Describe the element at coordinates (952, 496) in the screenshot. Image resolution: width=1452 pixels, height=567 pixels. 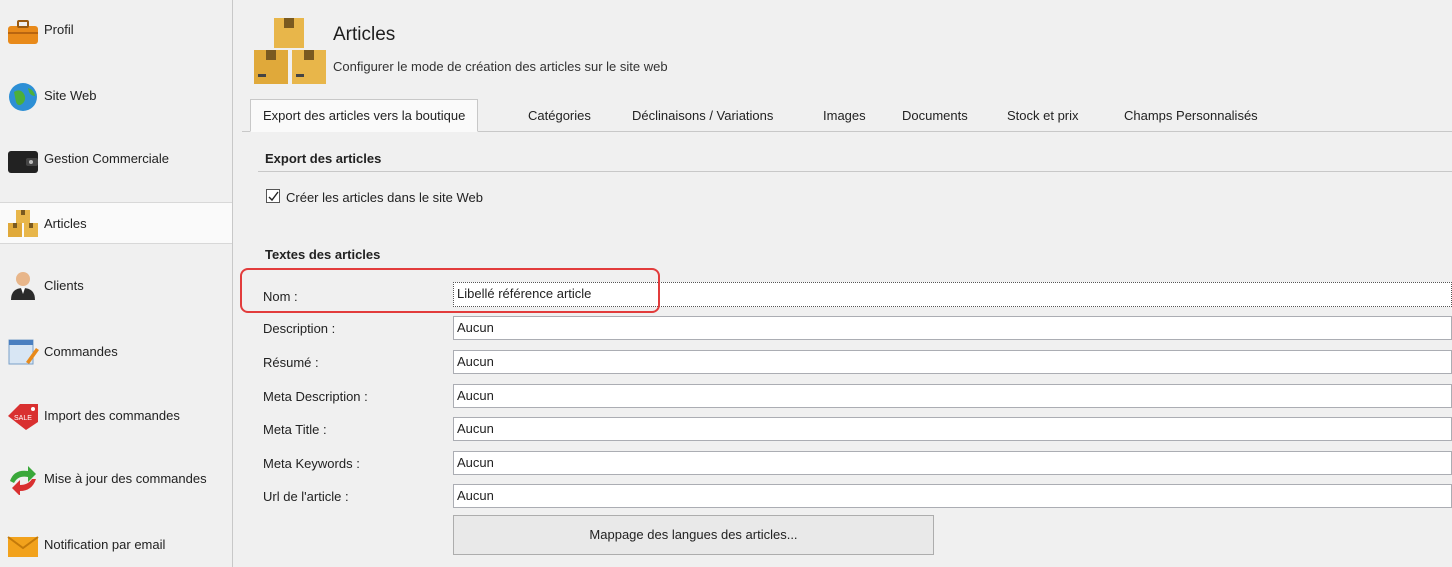
I see `url-article-select: Aucun` at that location.